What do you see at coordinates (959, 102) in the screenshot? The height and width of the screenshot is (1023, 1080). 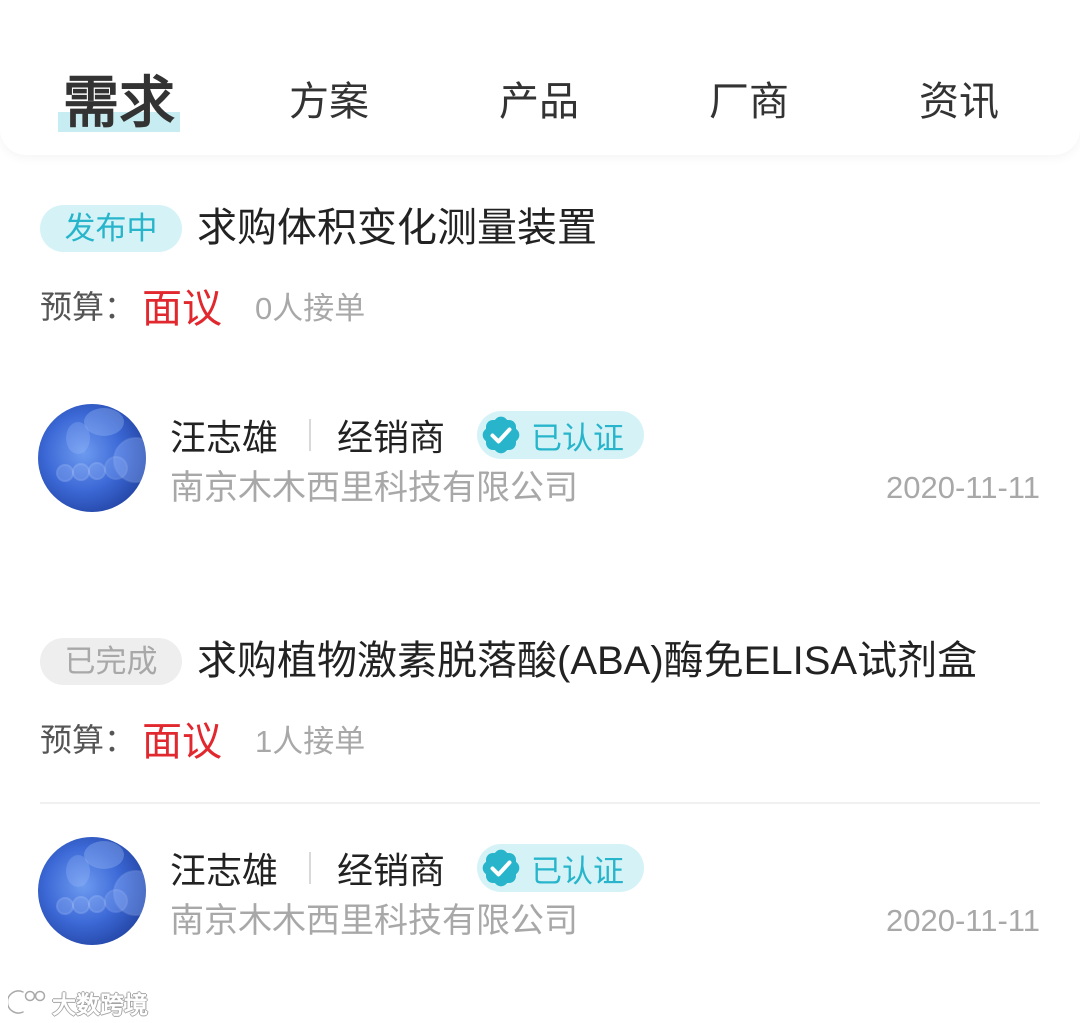 I see `tab-label: 资讯` at bounding box center [959, 102].